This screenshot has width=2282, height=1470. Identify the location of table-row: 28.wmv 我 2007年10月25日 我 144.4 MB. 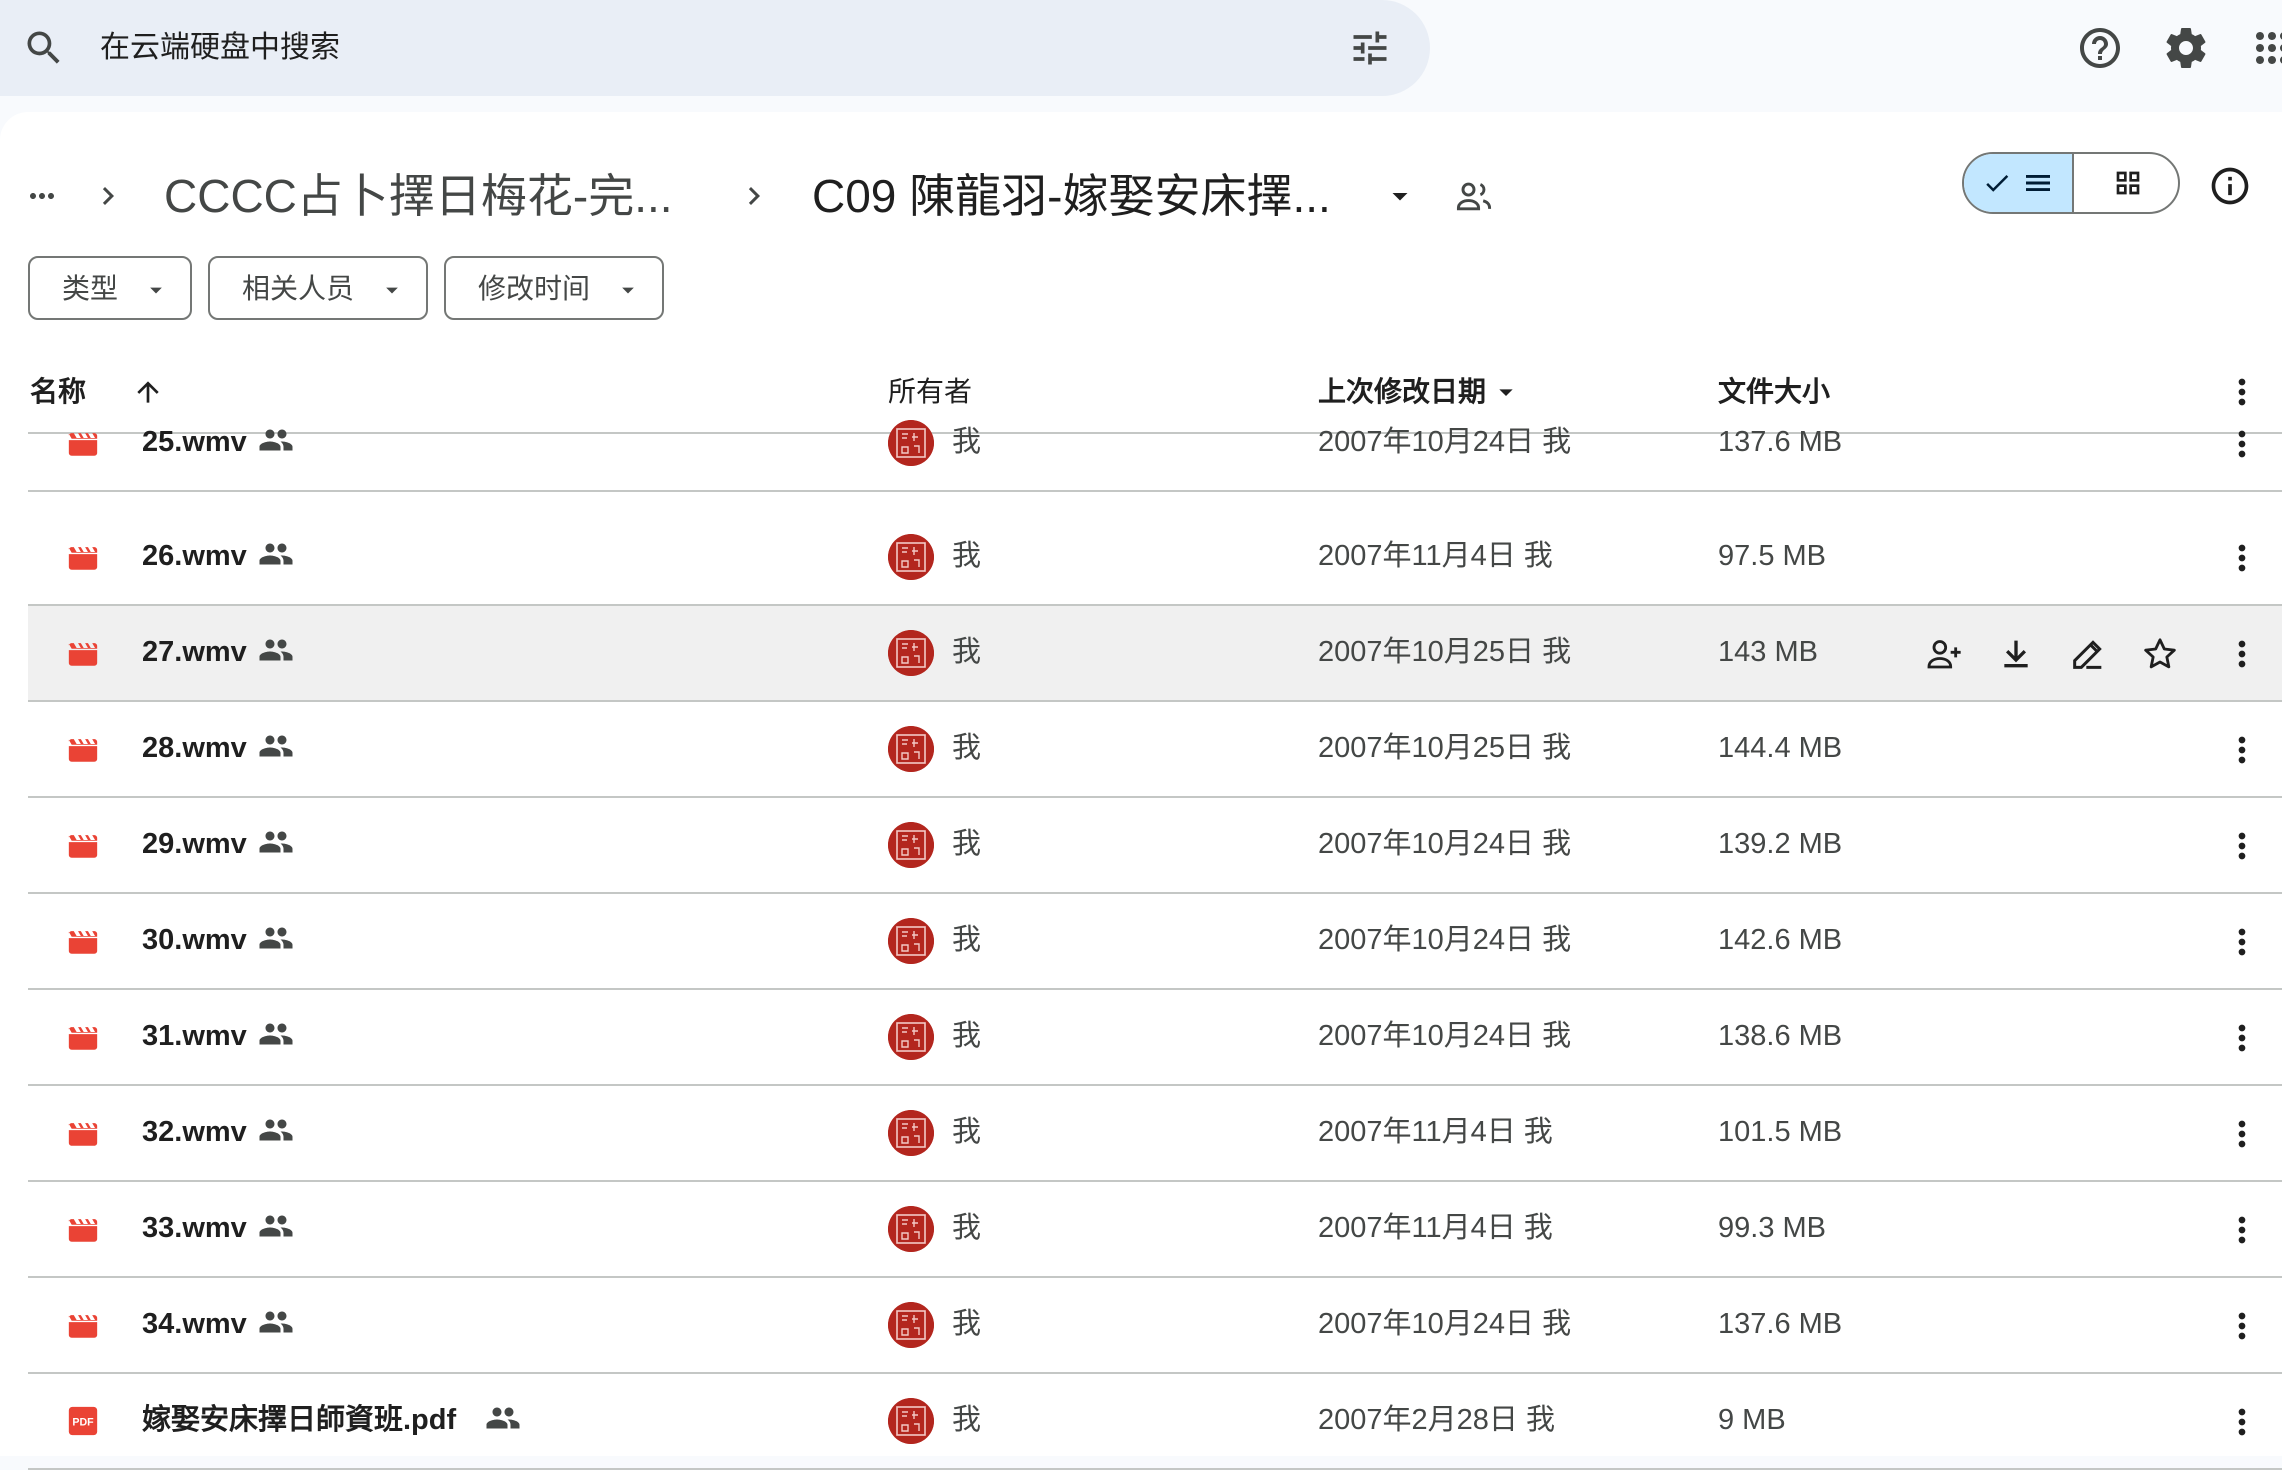
(1155, 750).